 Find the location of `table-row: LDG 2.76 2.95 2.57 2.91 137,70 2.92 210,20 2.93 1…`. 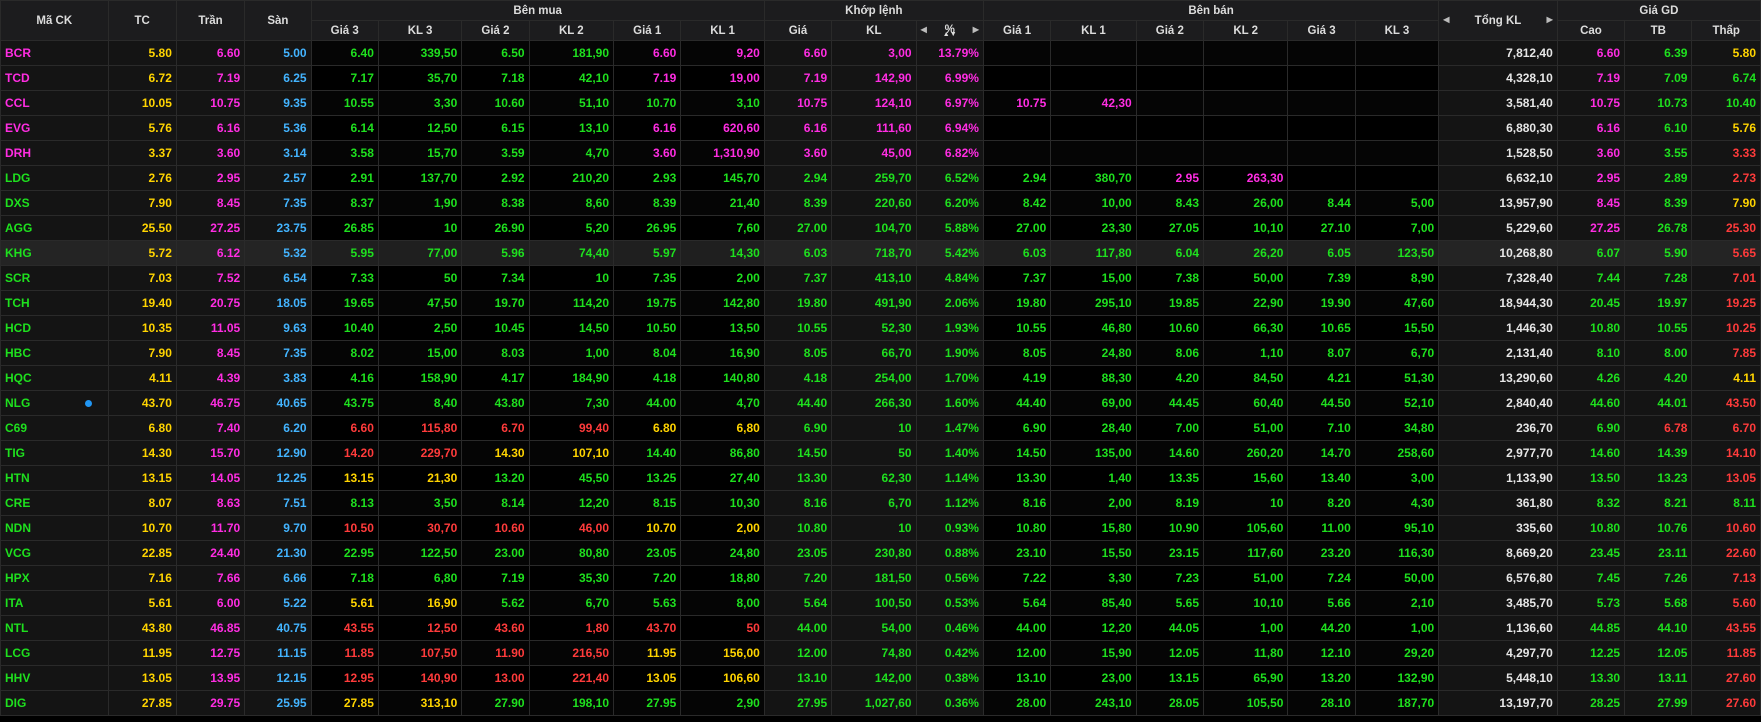

table-row: LDG 2.76 2.95 2.57 2.91 137,70 2.92 210,20 2.93 1… is located at coordinates (880, 178).